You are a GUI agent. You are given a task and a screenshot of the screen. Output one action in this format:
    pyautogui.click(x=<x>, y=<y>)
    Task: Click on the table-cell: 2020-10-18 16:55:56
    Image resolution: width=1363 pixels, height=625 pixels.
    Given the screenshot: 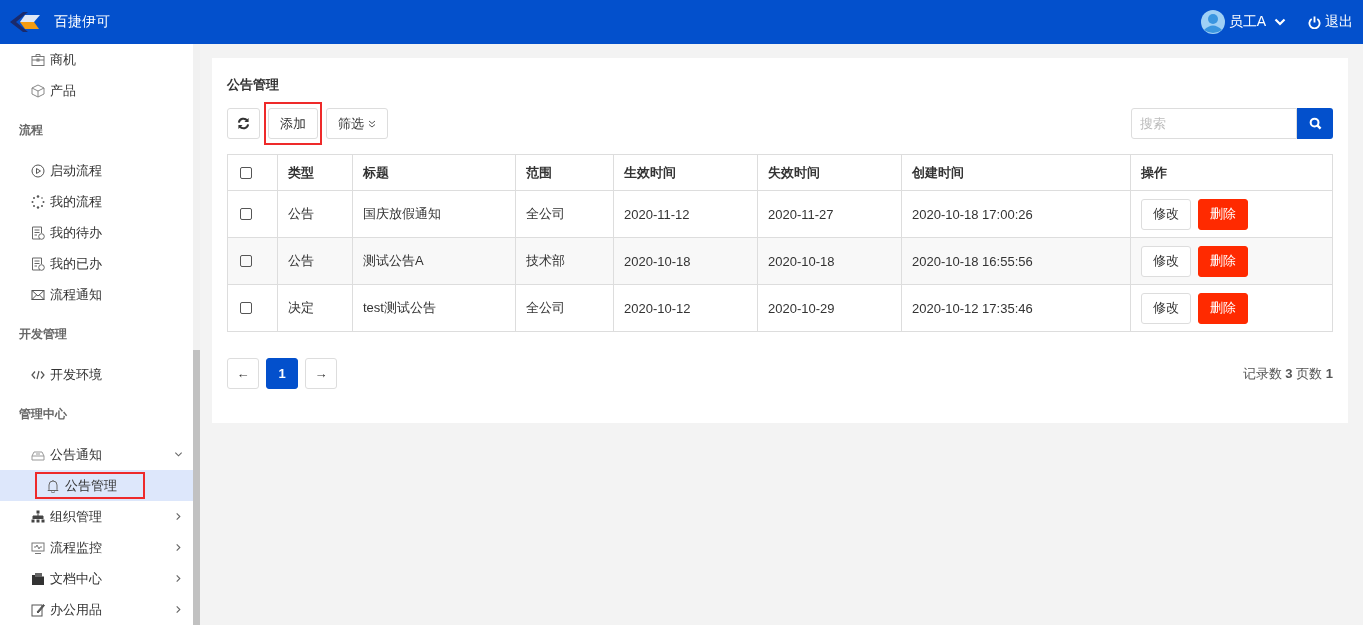 What is the action you would take?
    pyautogui.click(x=1016, y=261)
    